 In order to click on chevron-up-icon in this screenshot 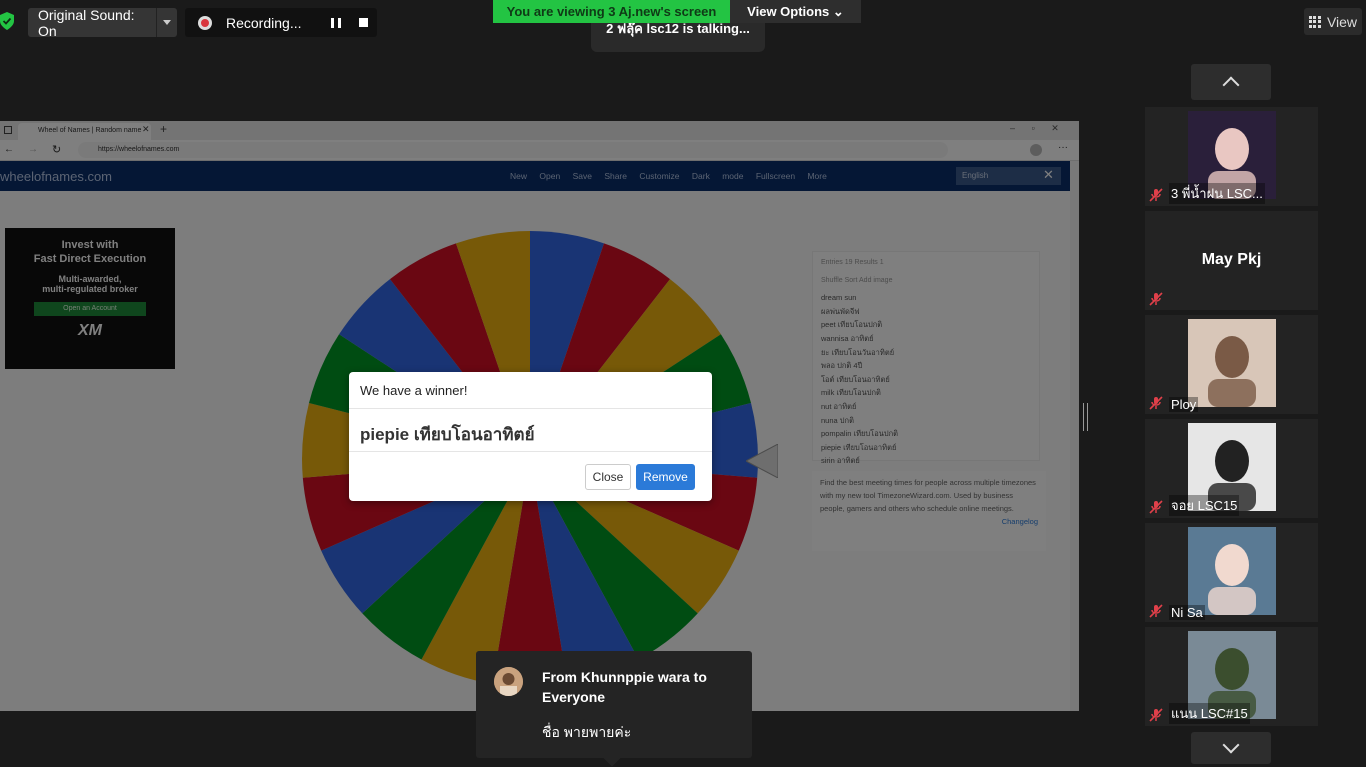, I will do `click(1231, 85)`.